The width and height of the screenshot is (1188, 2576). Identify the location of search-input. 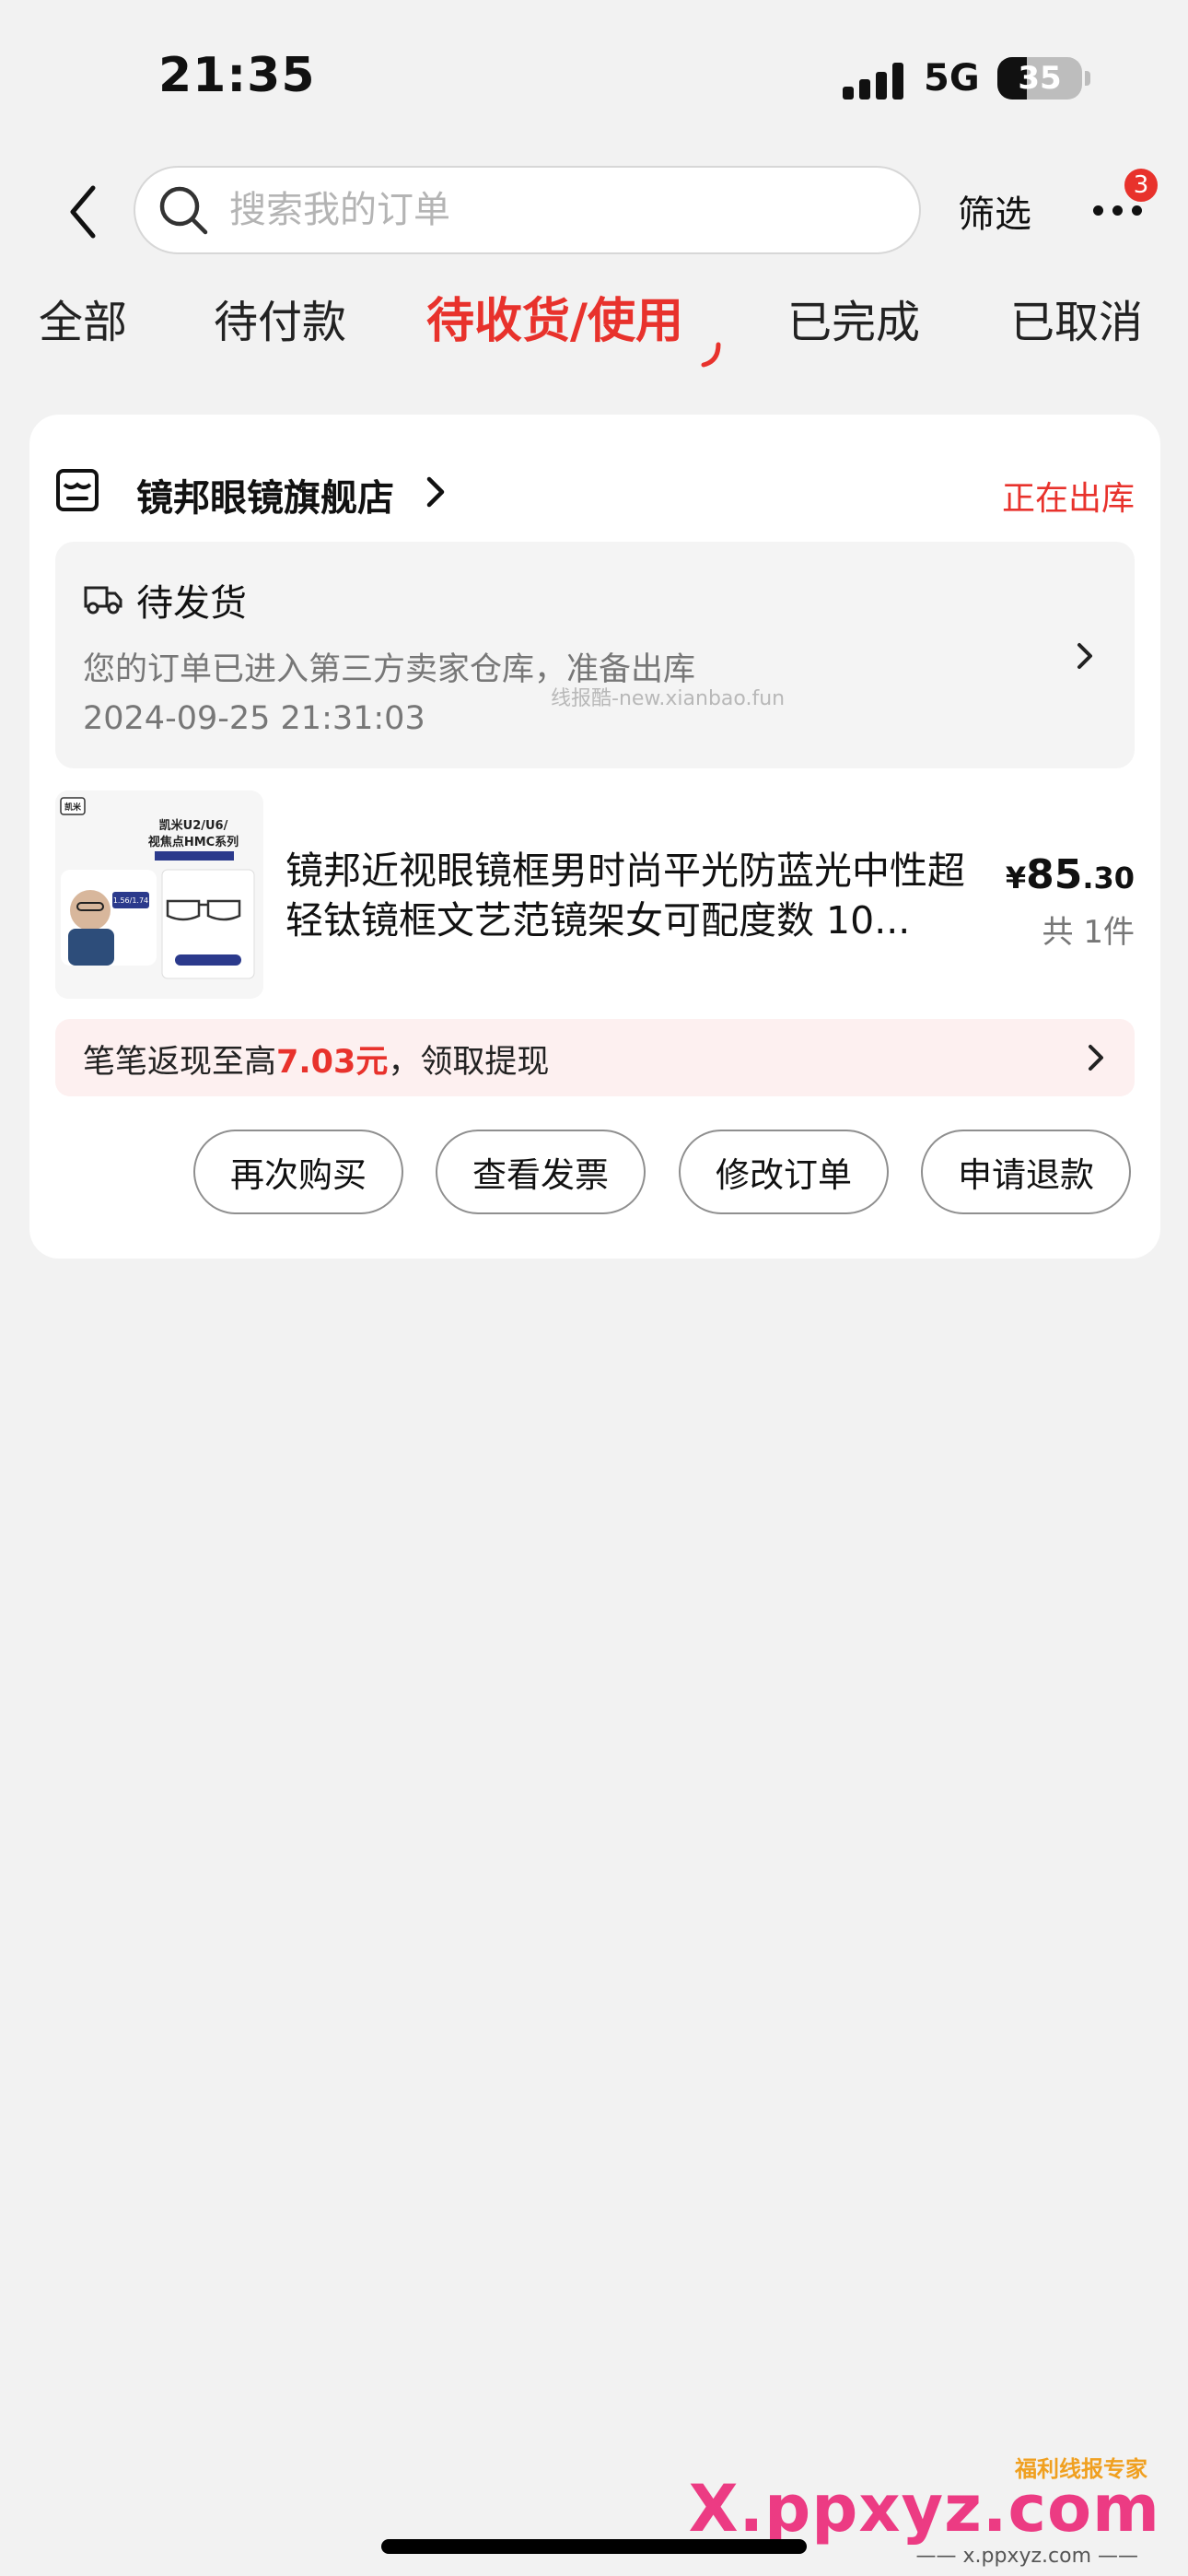
(549, 210).